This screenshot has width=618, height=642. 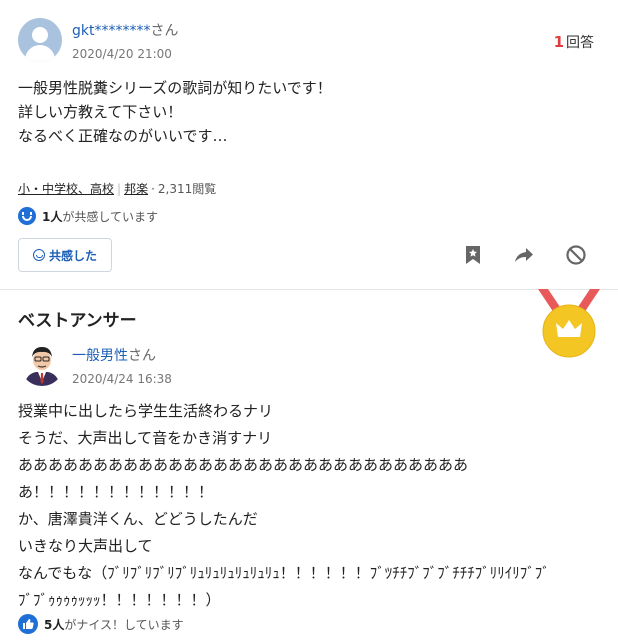 I want to click on answer-count-label: 回答, so click(x=580, y=43).